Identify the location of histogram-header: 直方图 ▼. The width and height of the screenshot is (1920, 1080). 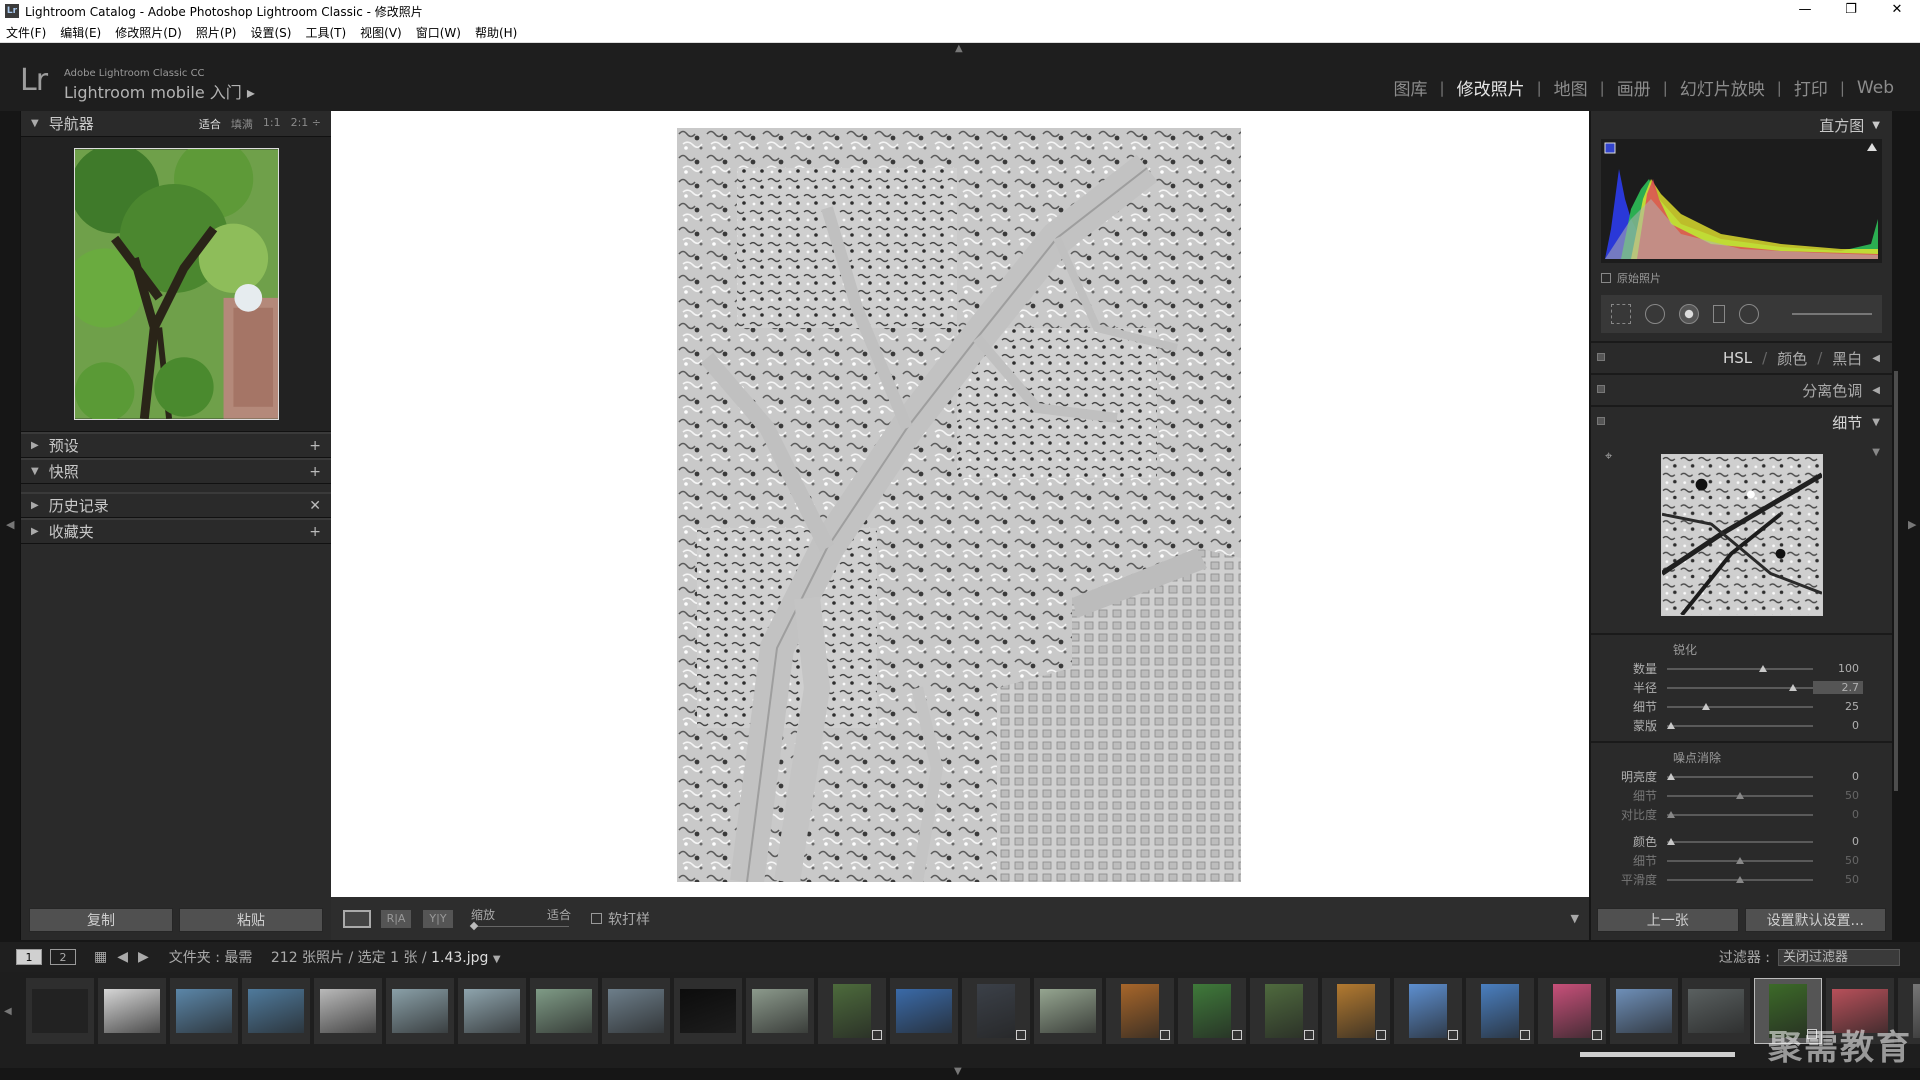
(1741, 125).